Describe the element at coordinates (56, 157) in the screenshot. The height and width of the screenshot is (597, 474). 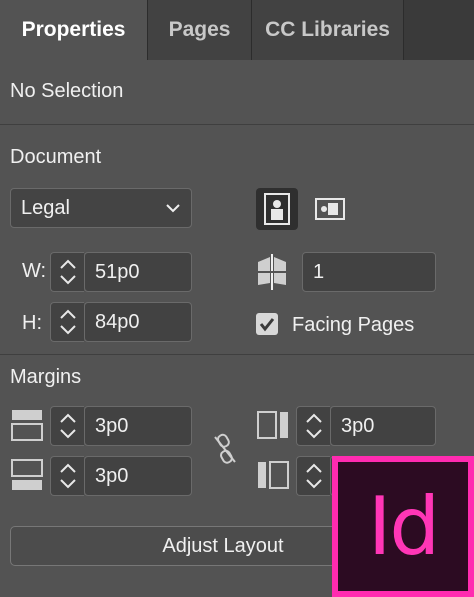
I see `document-section-title: Document` at that location.